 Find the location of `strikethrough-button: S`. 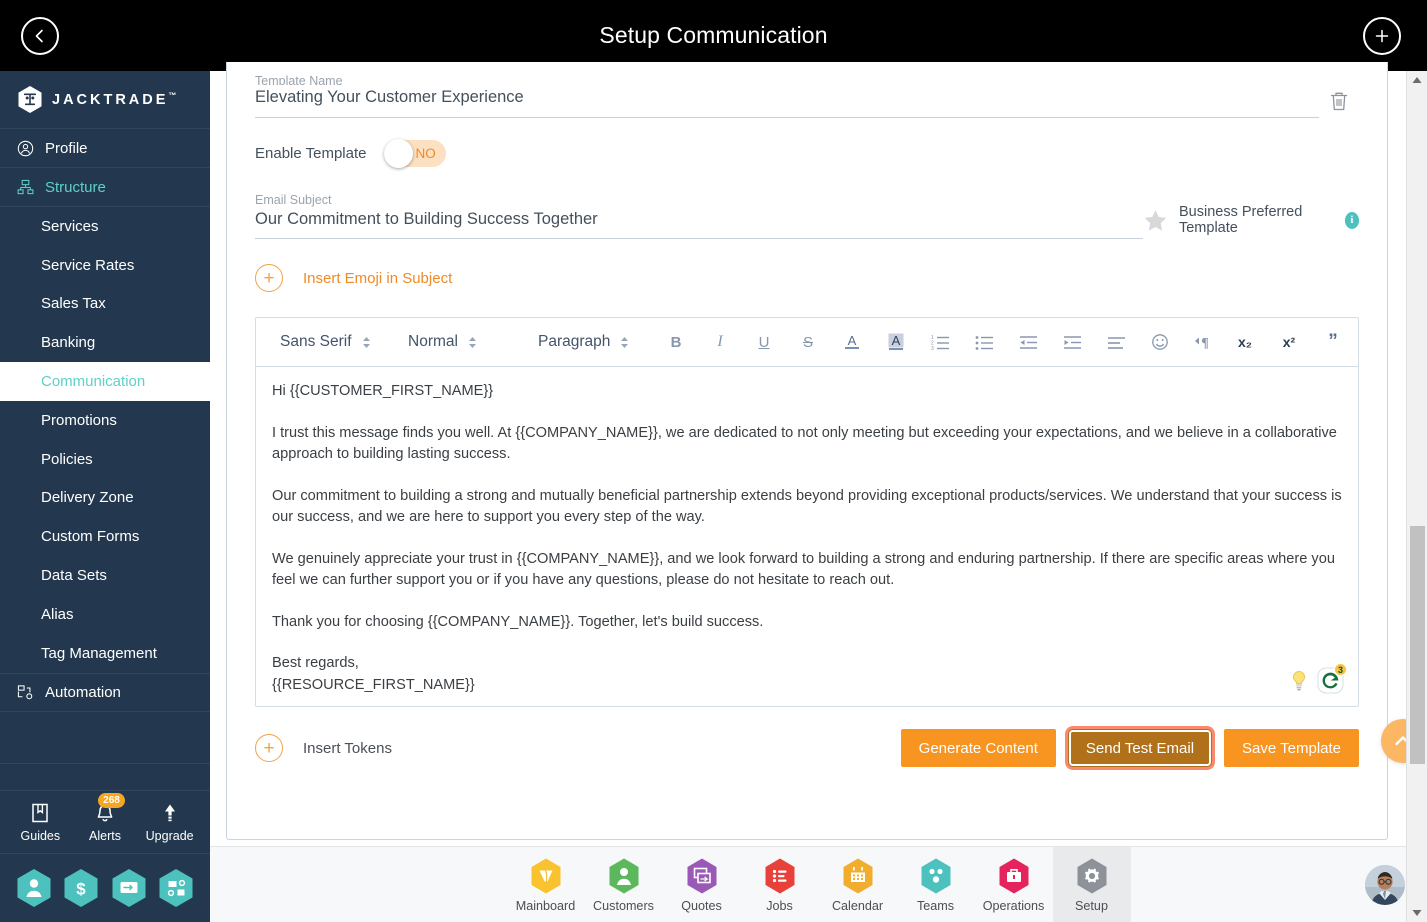

strikethrough-button: S is located at coordinates (808, 342).